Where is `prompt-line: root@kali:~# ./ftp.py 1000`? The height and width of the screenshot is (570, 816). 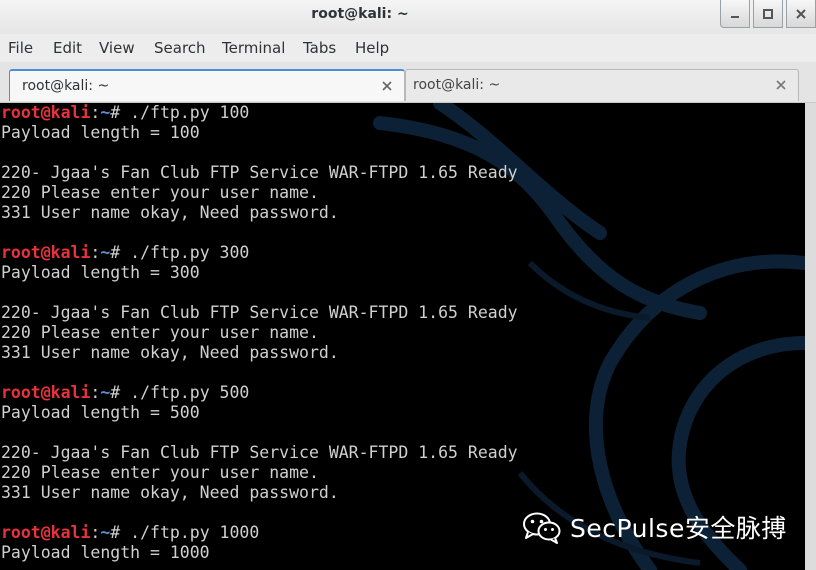 prompt-line: root@kali:~# ./ftp.py 1000 is located at coordinates (259, 533).